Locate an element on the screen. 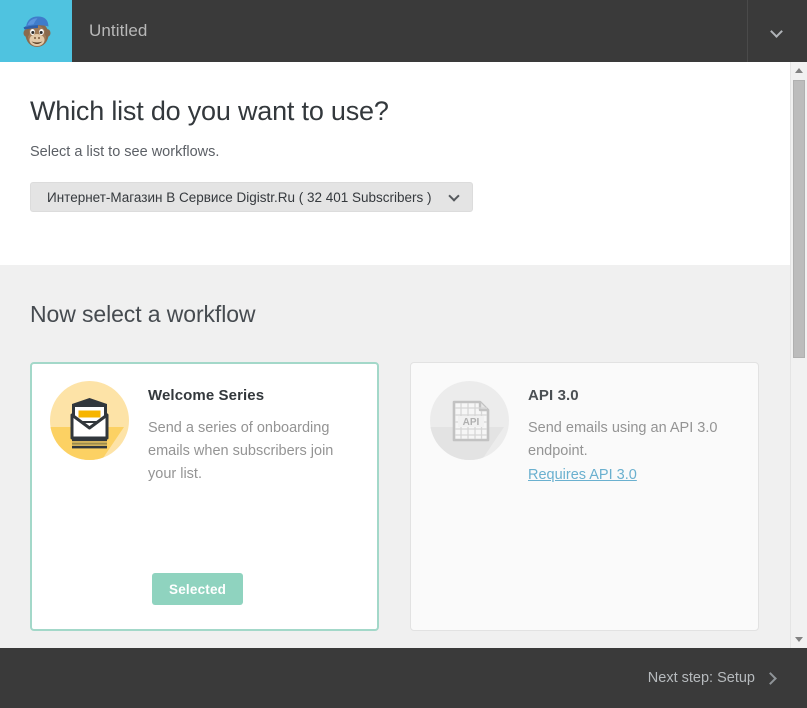  brand-logo-block is located at coordinates (36, 31).